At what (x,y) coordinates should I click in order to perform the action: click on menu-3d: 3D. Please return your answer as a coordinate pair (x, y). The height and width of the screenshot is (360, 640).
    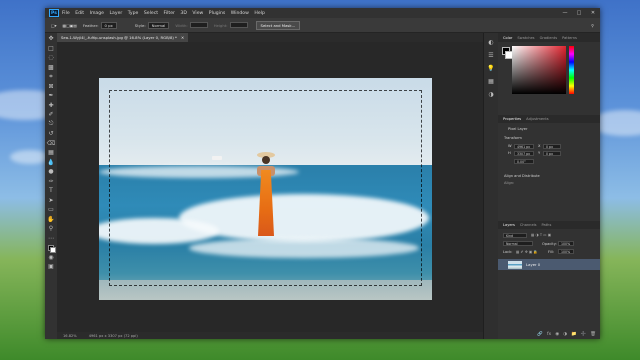
    Looking at the image, I should click on (183, 13).